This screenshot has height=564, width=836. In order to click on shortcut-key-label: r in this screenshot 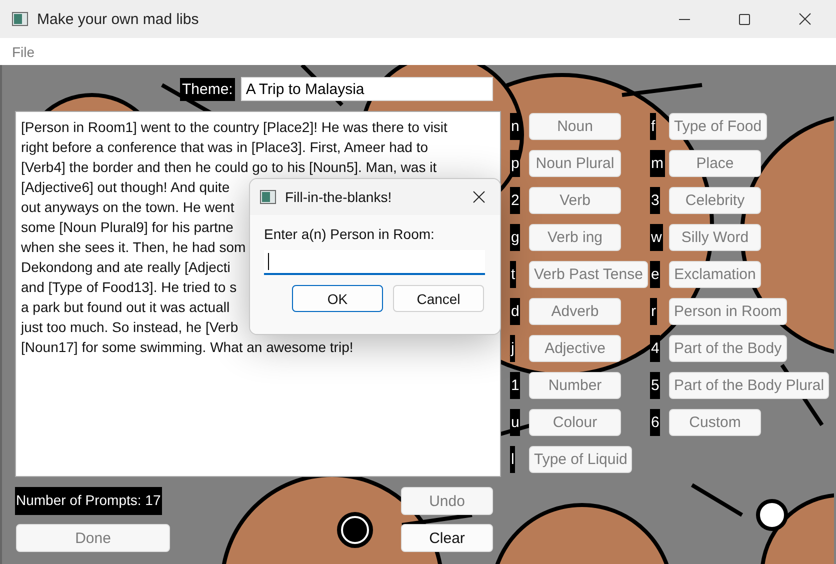, I will do `click(653, 311)`.